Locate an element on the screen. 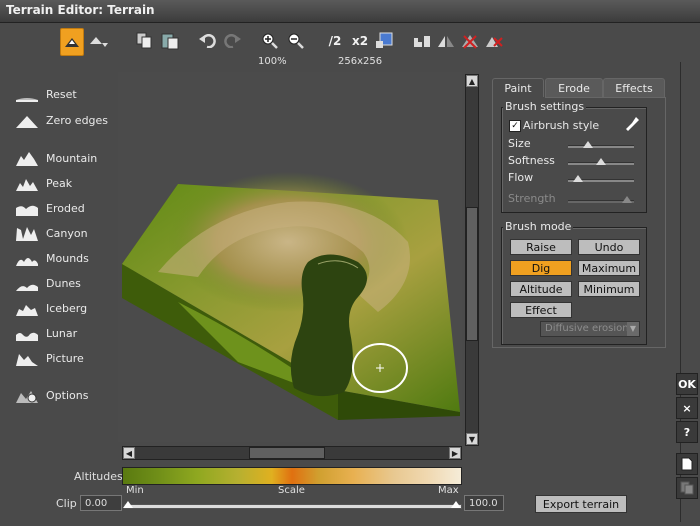 The width and height of the screenshot is (700, 526). ok-button: OK is located at coordinates (687, 384).